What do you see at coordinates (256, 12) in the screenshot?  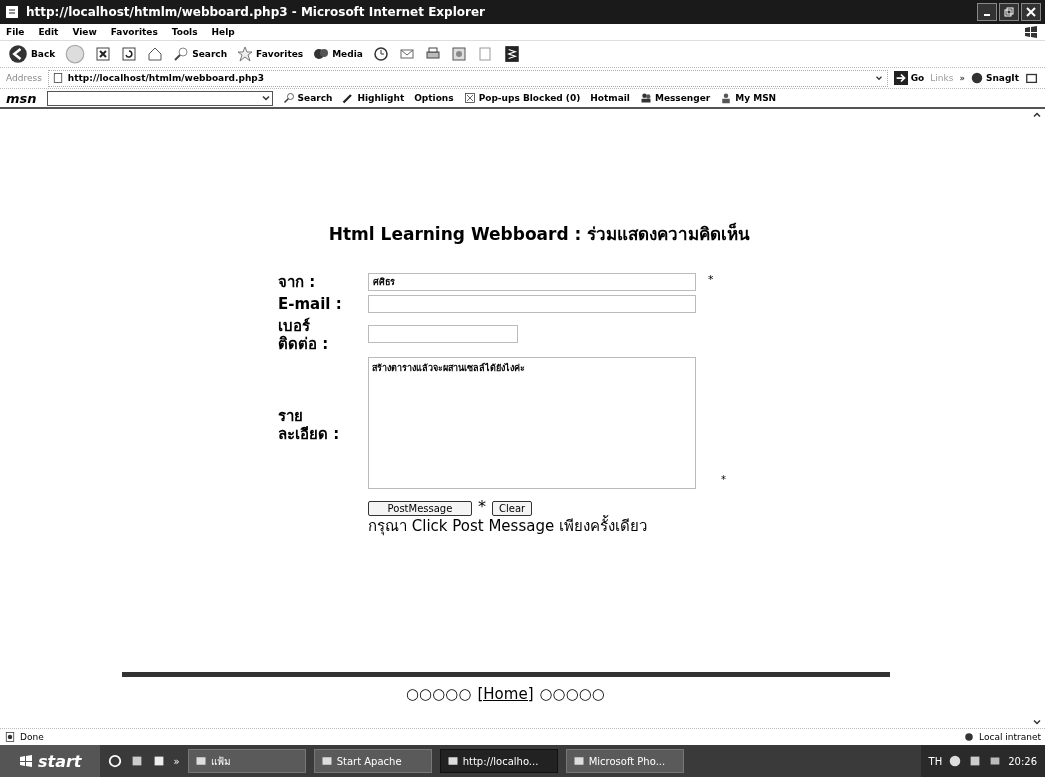 I see `window-title: http://localhost/htmlm/webboard.php3 - Microsoft Internet Explorer` at bounding box center [256, 12].